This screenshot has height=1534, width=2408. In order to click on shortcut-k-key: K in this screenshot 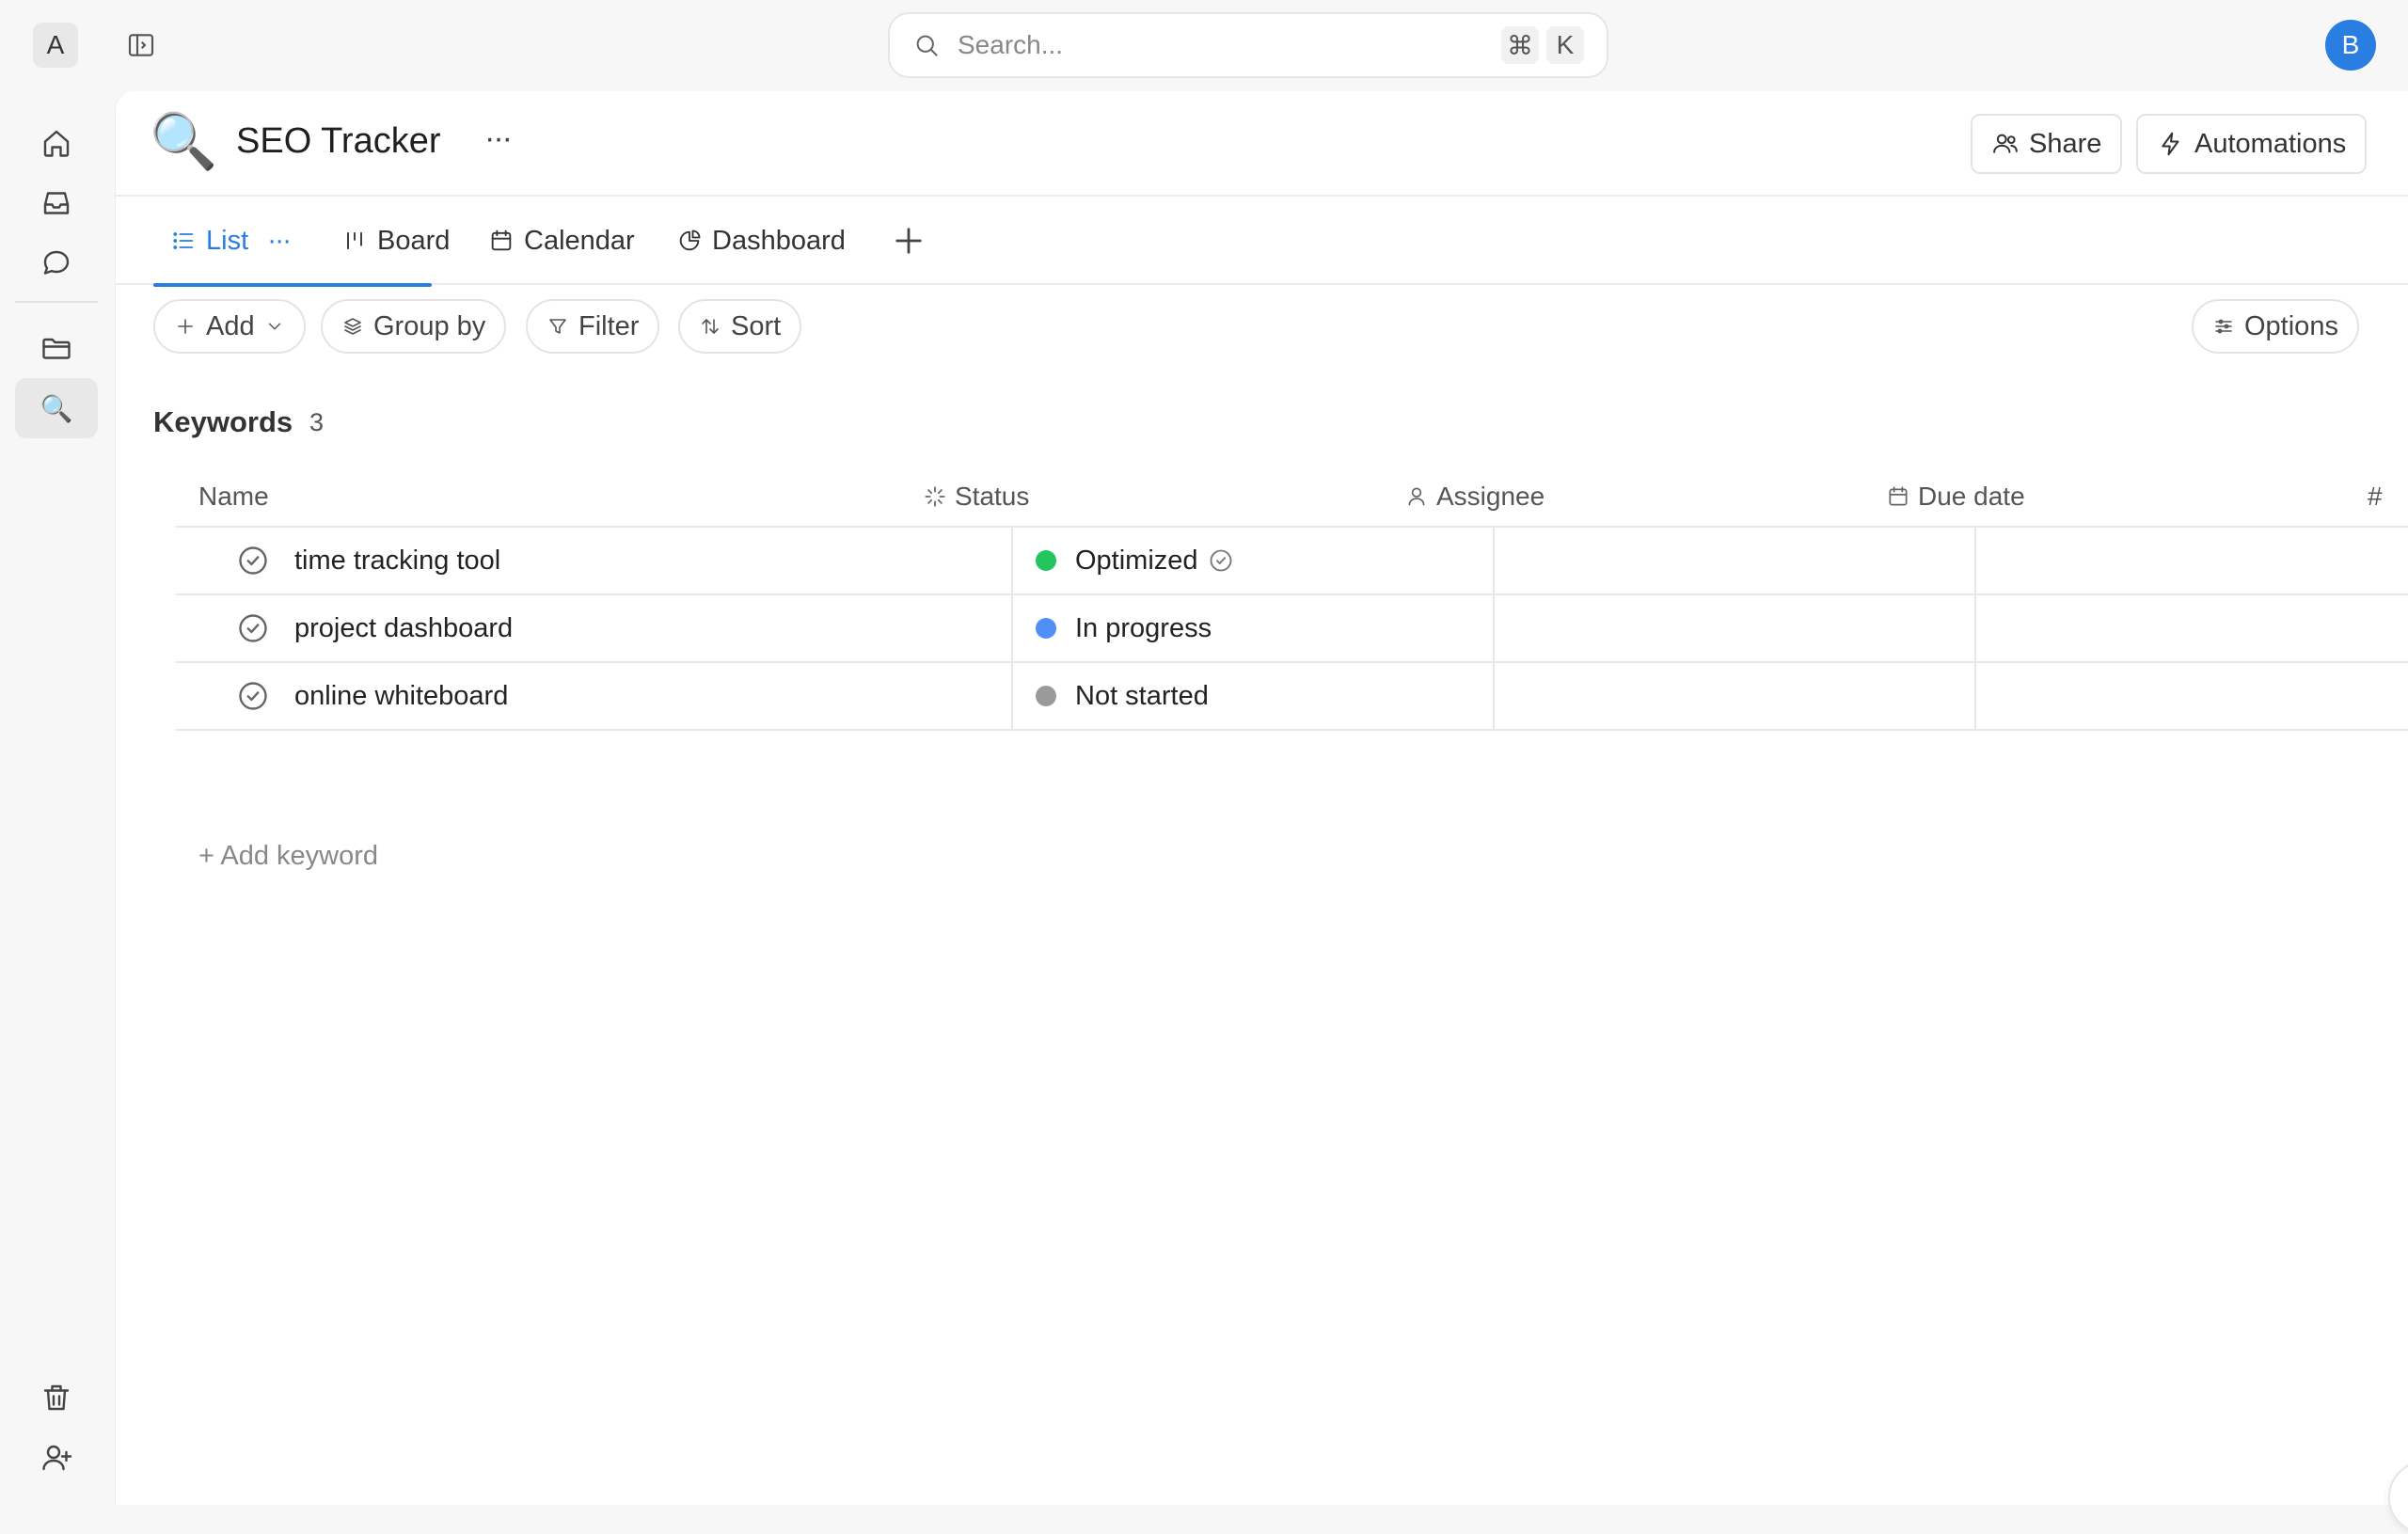, I will do `click(1565, 45)`.